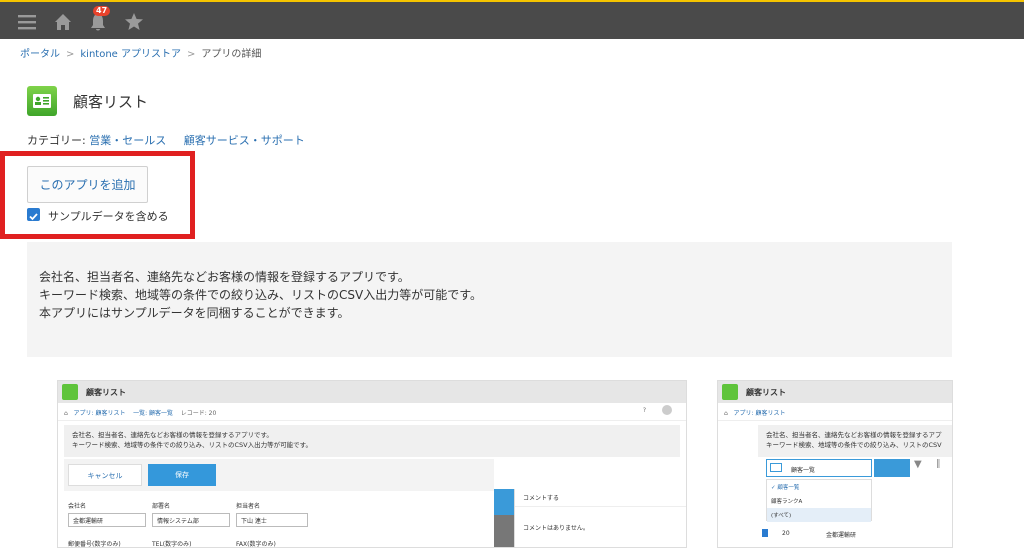  Describe the element at coordinates (102, 11) in the screenshot. I see `notification-badge: 47` at that location.